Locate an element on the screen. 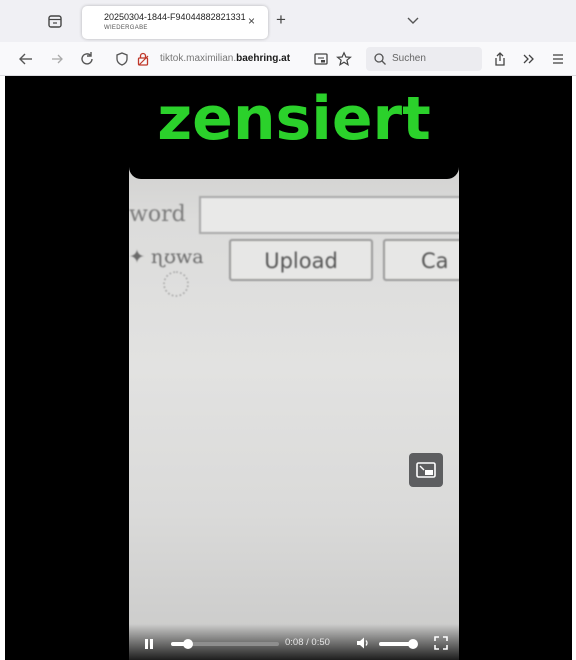  tab-subtitle: WIEDERGABE is located at coordinates (126, 28).